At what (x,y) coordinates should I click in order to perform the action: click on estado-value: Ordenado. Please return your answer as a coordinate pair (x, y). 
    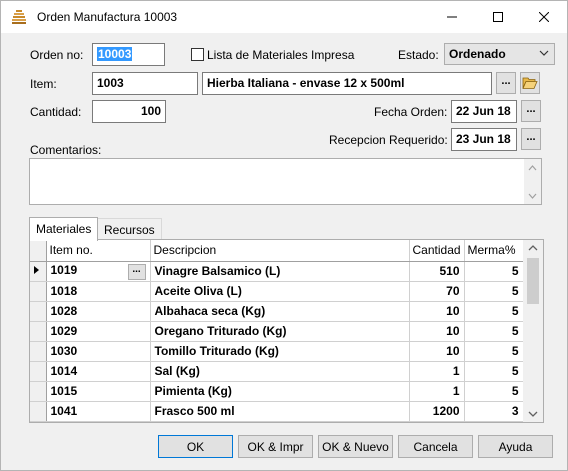
    Looking at the image, I should click on (477, 54).